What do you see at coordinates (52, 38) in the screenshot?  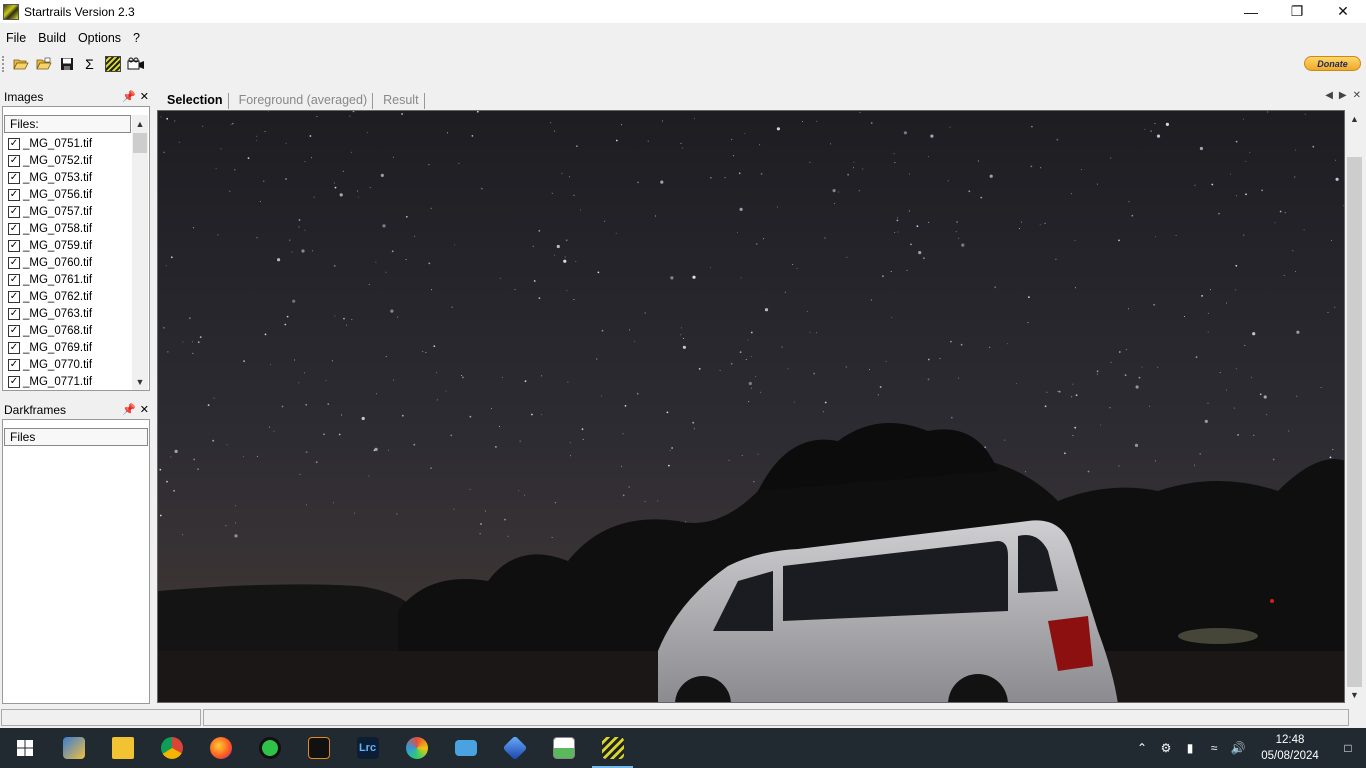 I see `menu-build: Build` at bounding box center [52, 38].